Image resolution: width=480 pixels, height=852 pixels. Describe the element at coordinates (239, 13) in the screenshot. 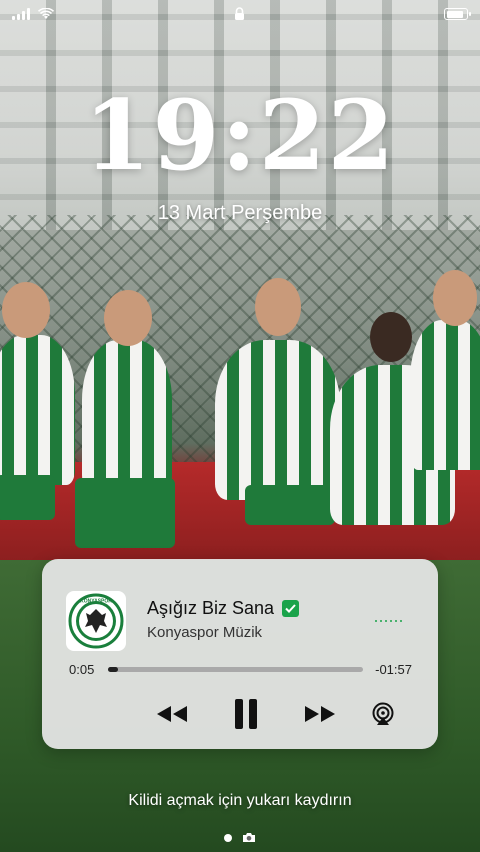

I see `lock-icon` at that location.